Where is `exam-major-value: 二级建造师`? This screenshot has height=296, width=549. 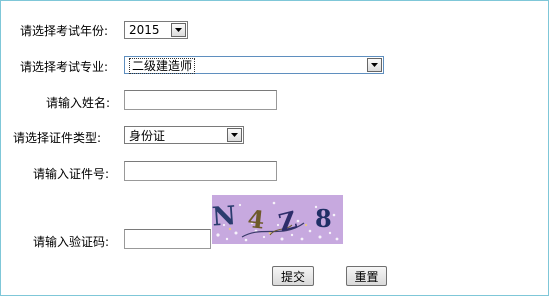
exam-major-value: 二级建造师 is located at coordinates (162, 65).